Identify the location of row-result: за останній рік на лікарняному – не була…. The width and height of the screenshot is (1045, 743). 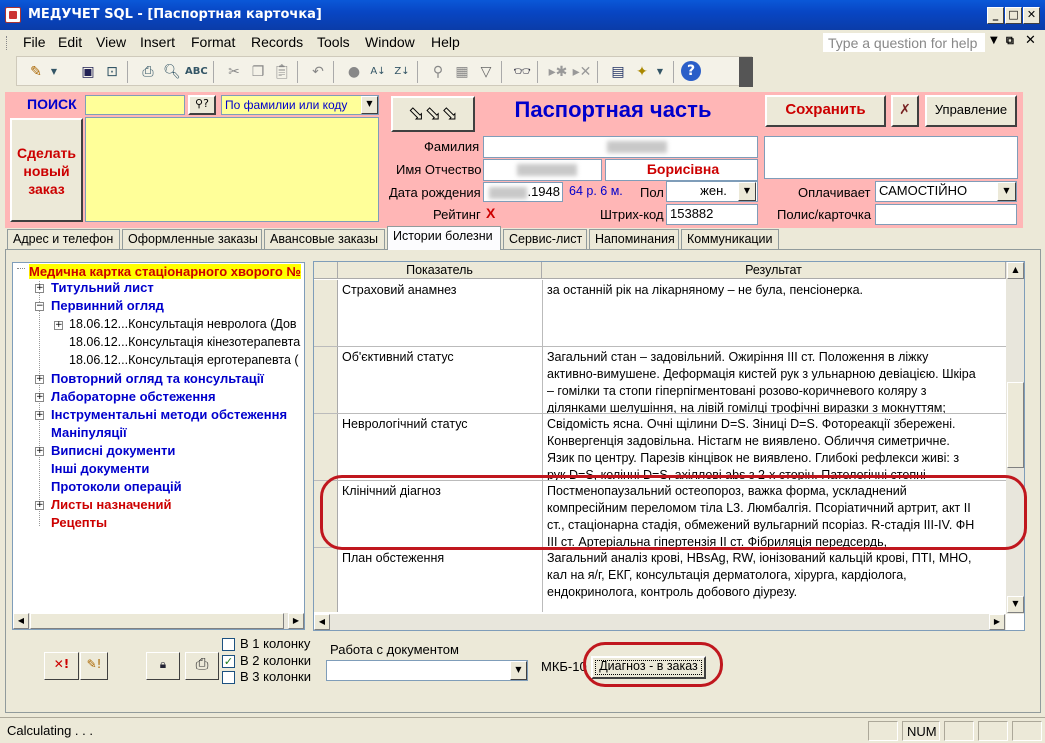
(763, 313).